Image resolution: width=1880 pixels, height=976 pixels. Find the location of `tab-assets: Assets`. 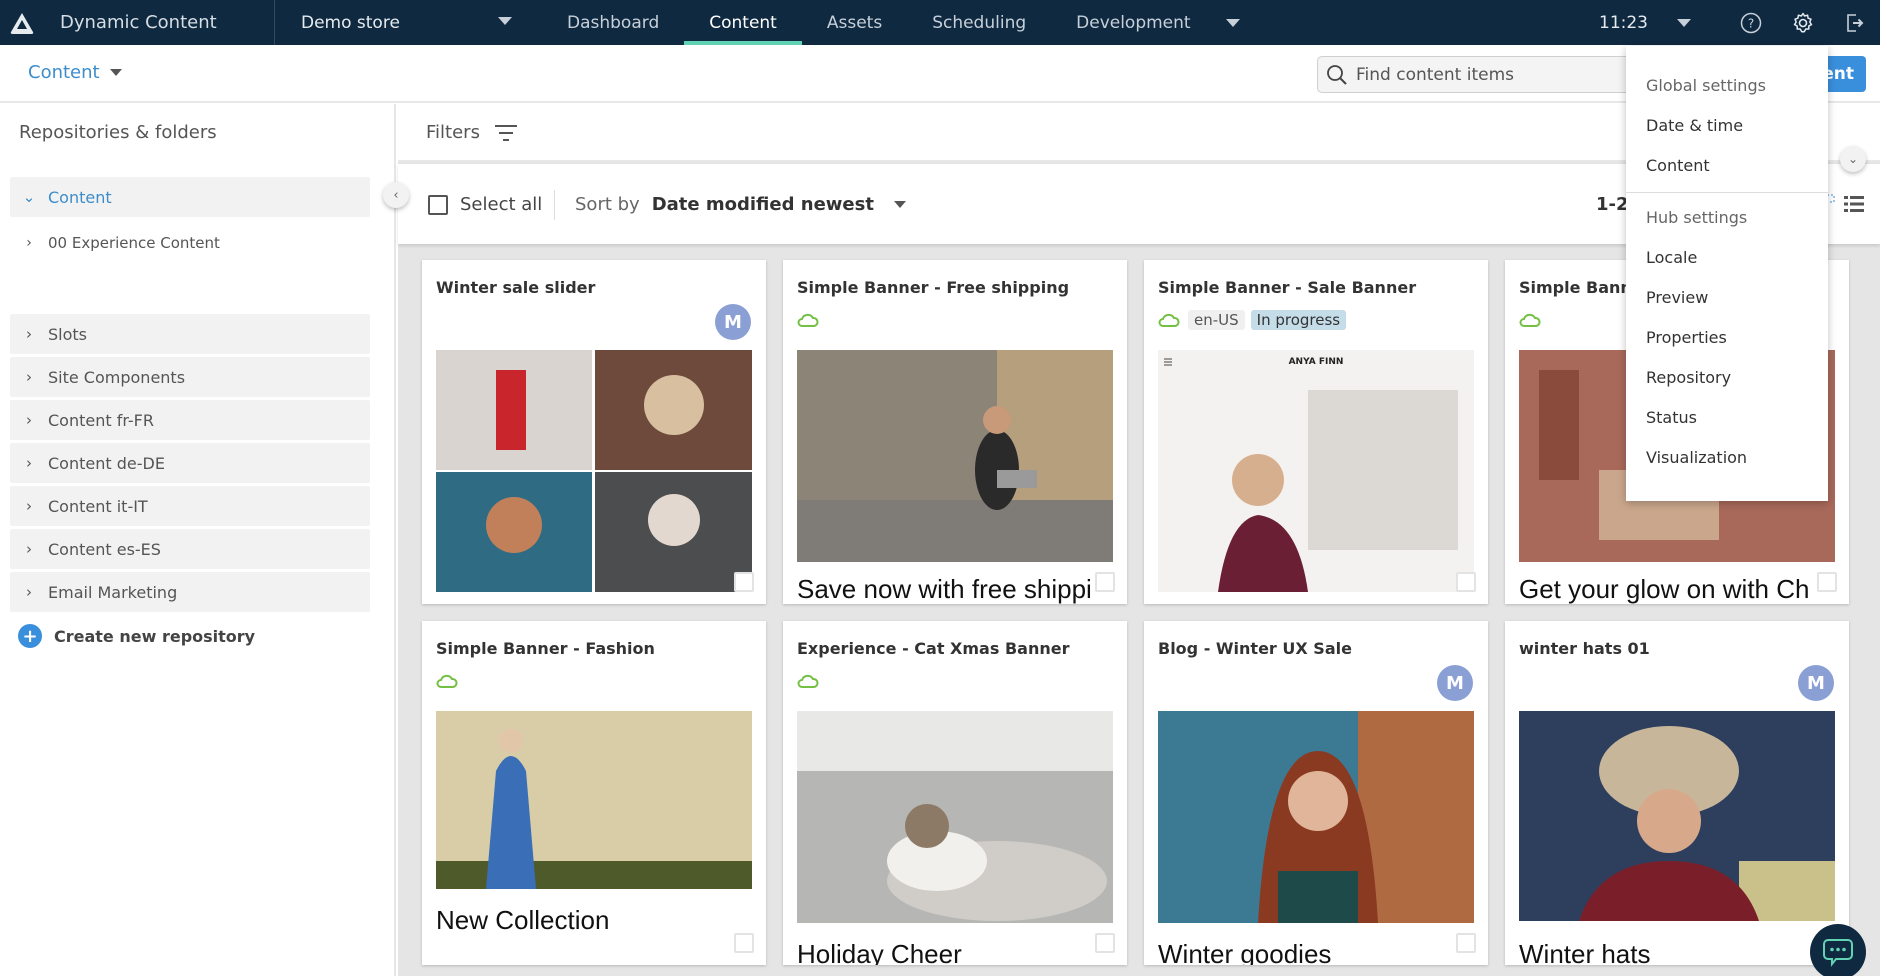

tab-assets: Assets is located at coordinates (854, 22).